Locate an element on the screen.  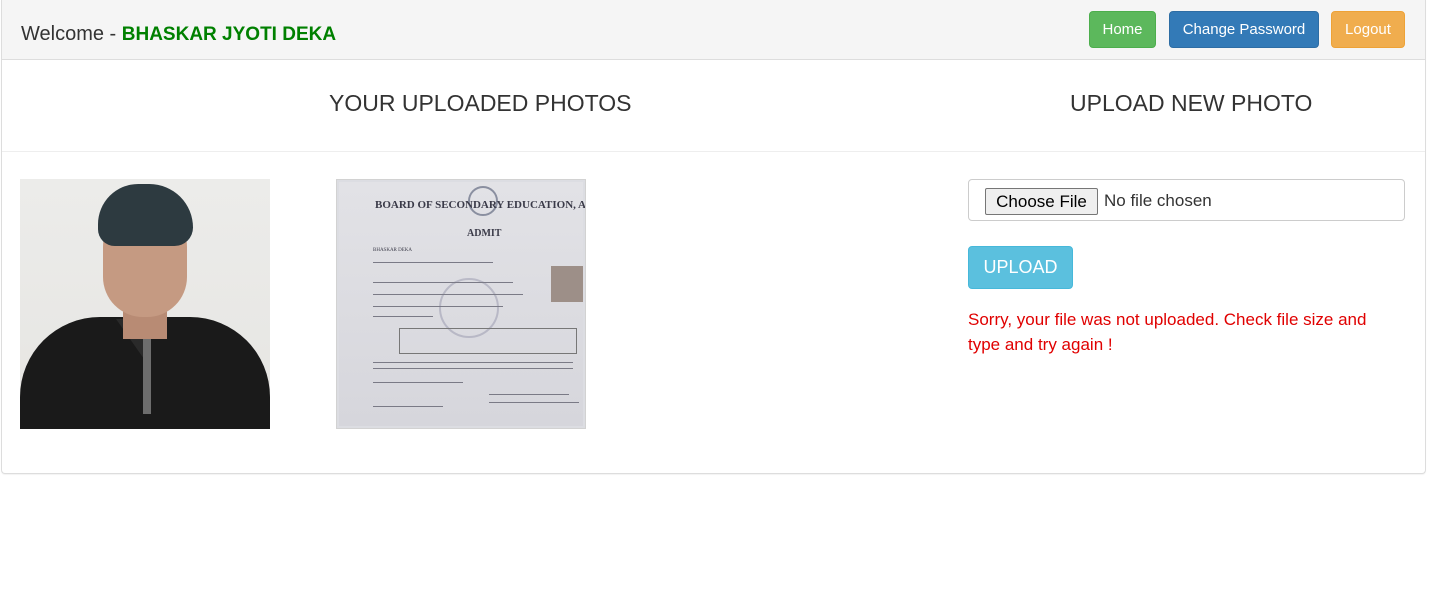
choose-file-button: Choose File is located at coordinates (1041, 201).